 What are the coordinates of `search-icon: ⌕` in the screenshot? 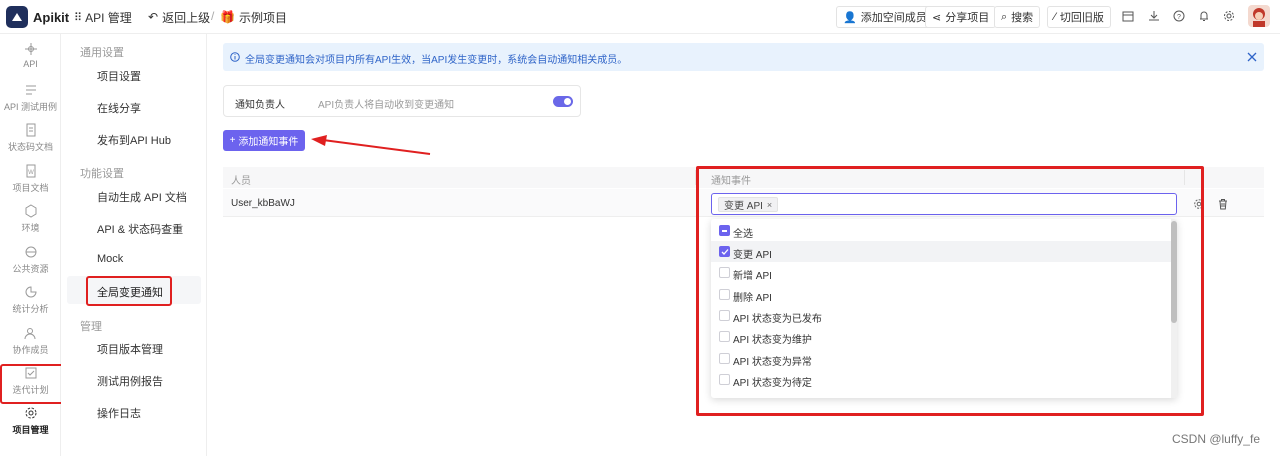 It's located at (1004, 16).